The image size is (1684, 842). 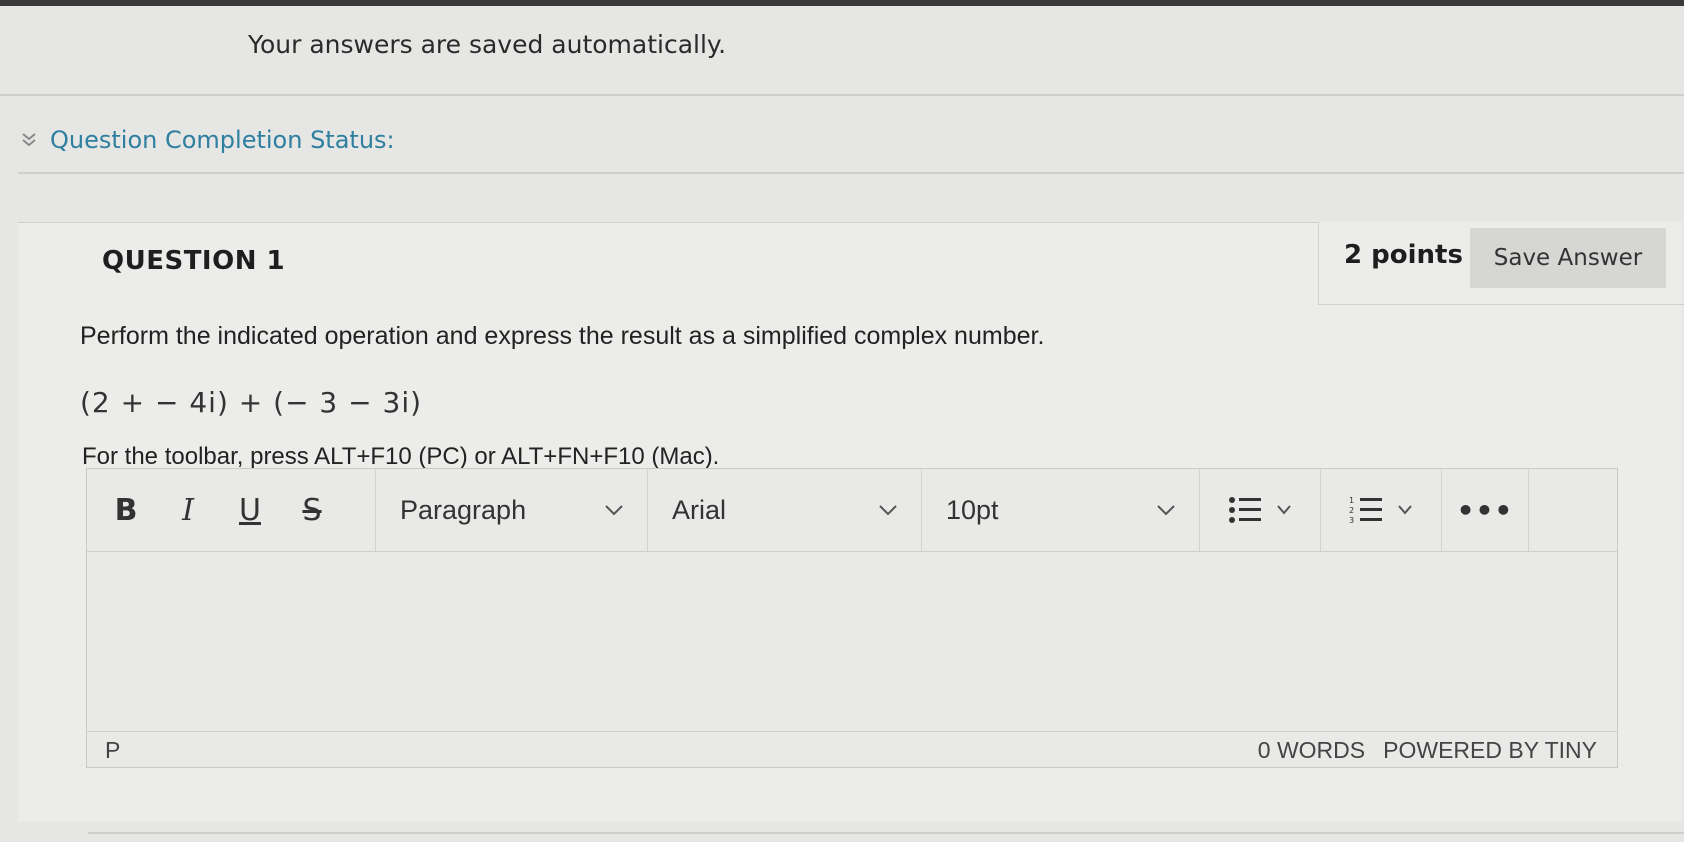 I want to click on question-title: QUESTION 1, so click(x=194, y=261).